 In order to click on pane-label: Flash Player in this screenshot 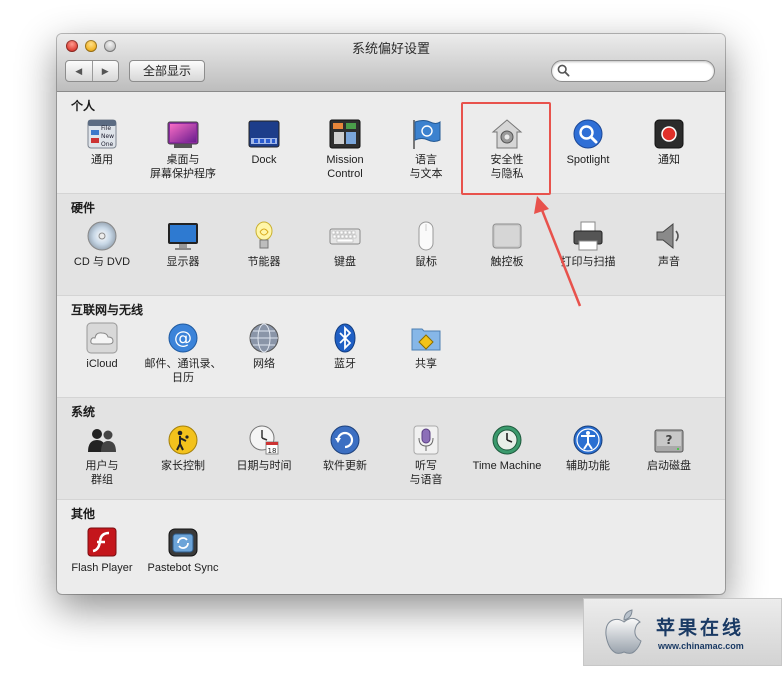, I will do `click(102, 568)`.